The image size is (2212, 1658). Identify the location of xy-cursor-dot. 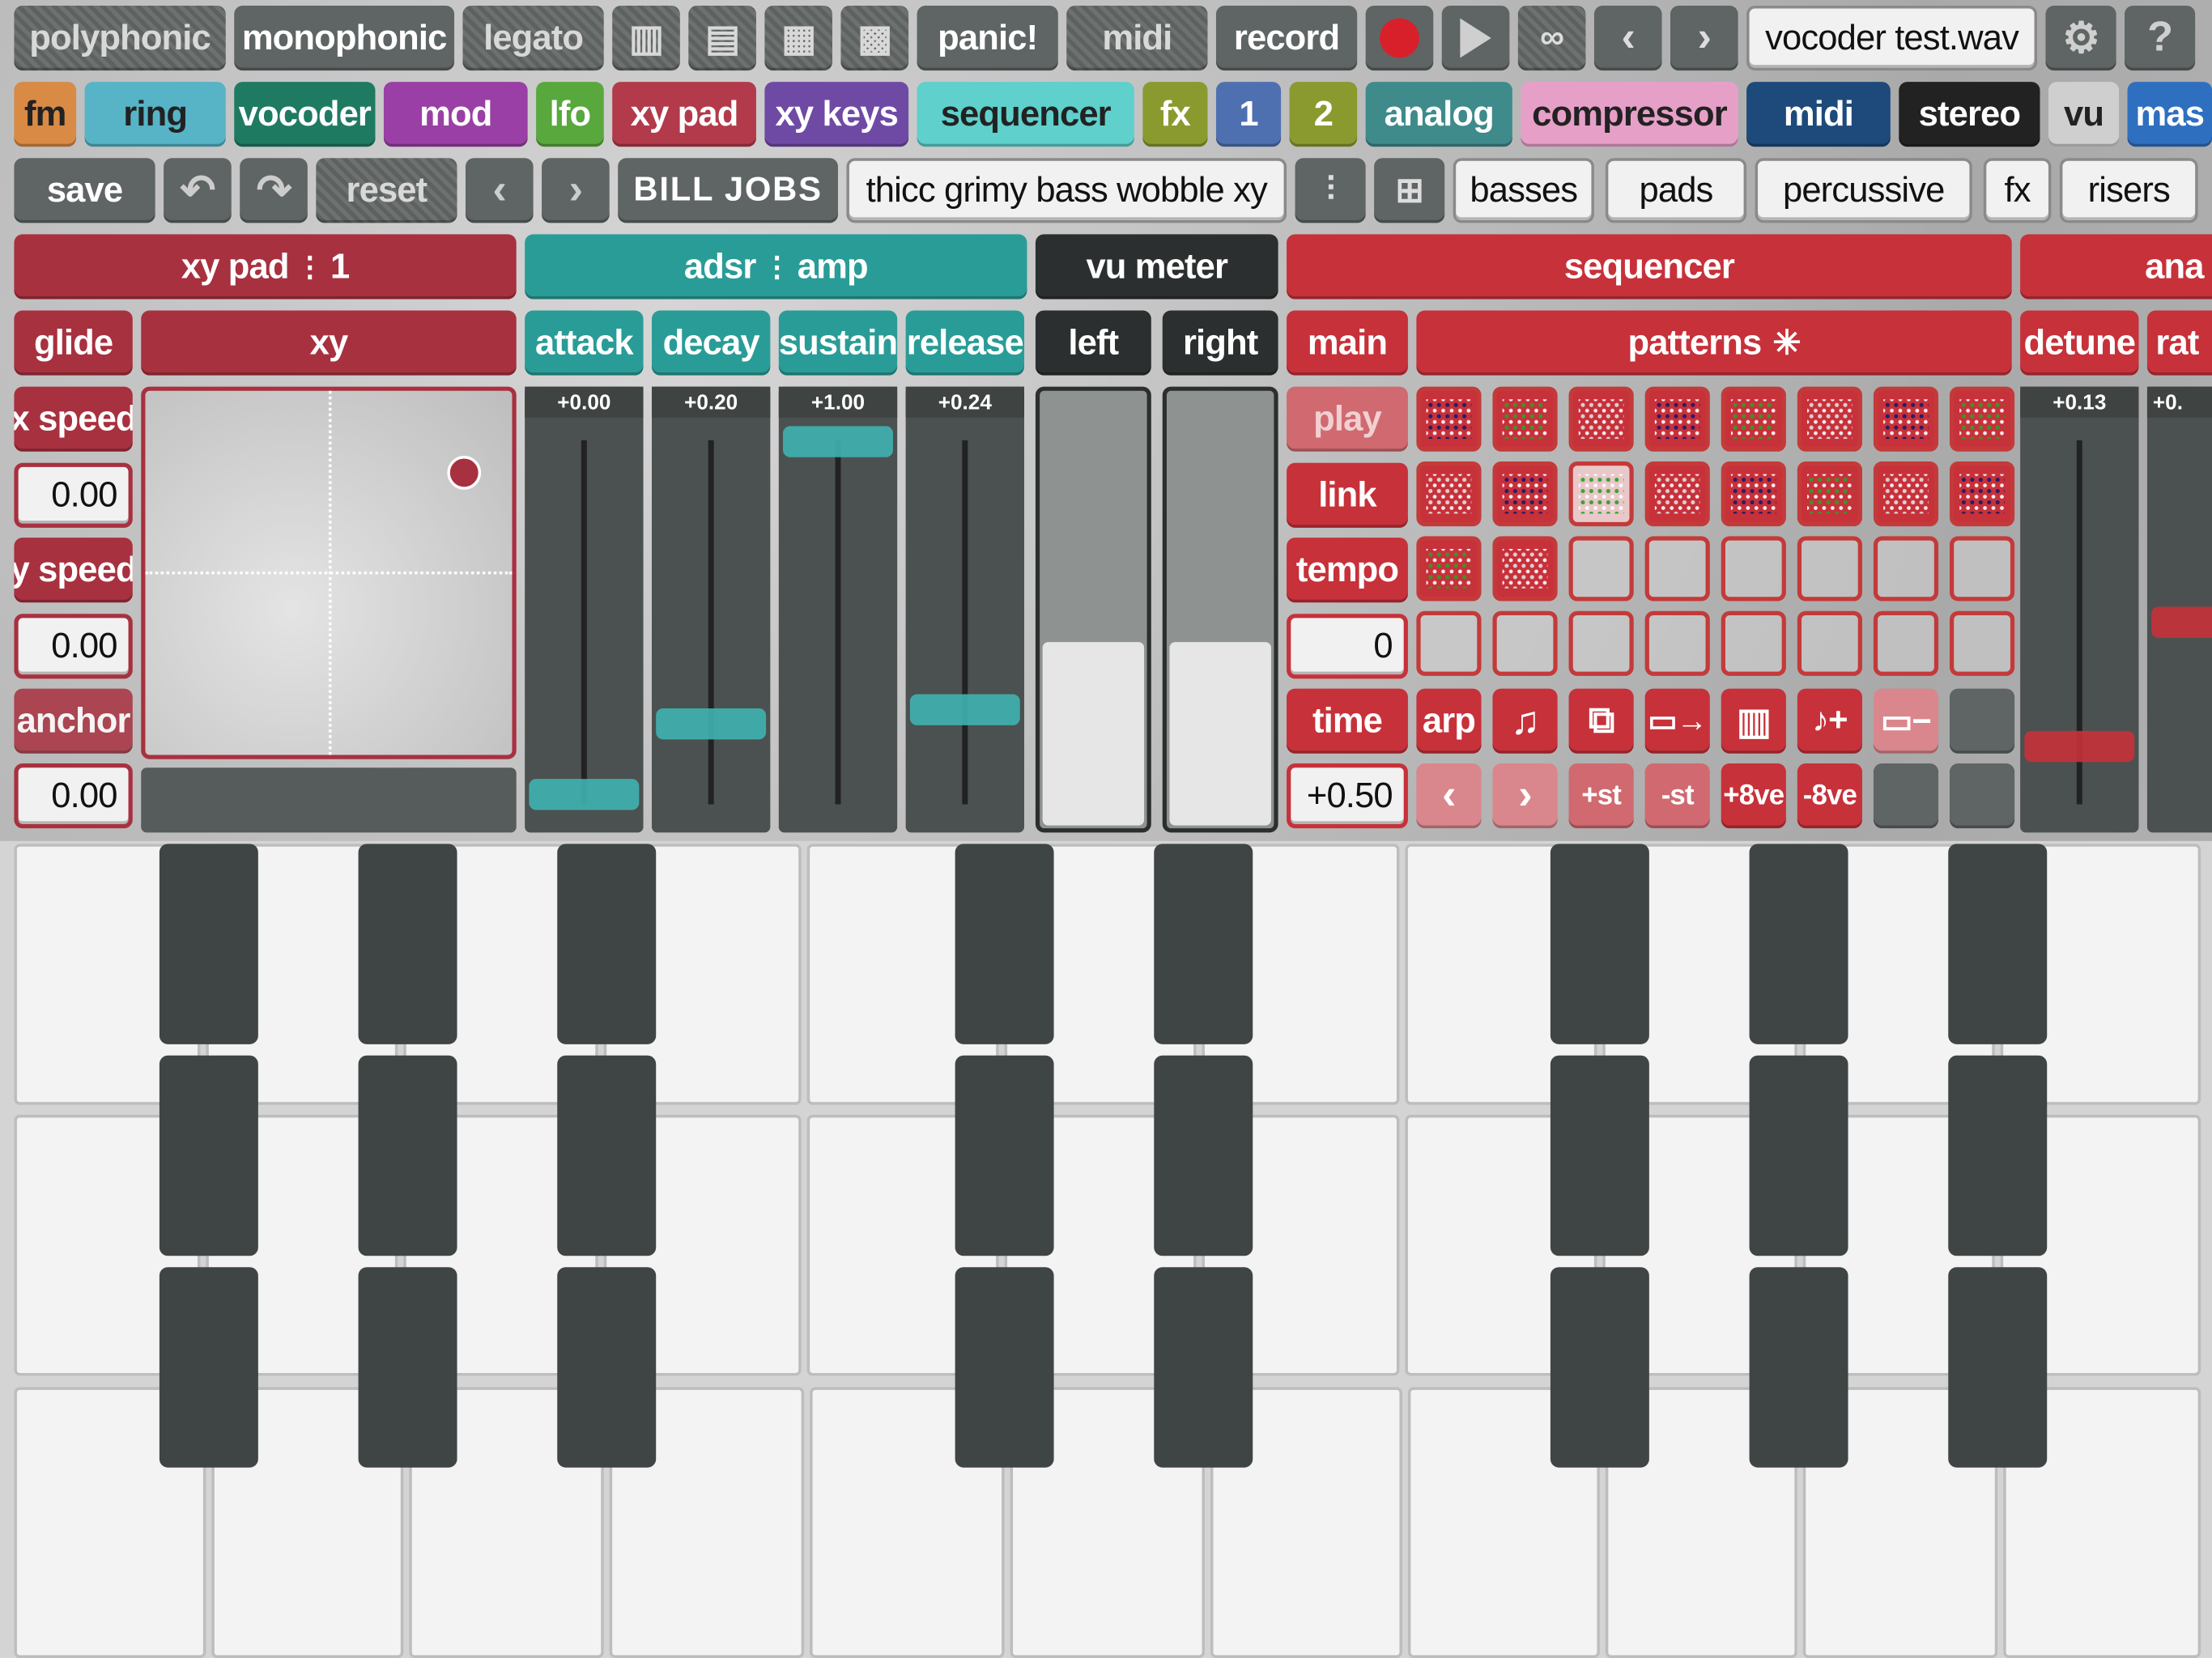
(464, 472).